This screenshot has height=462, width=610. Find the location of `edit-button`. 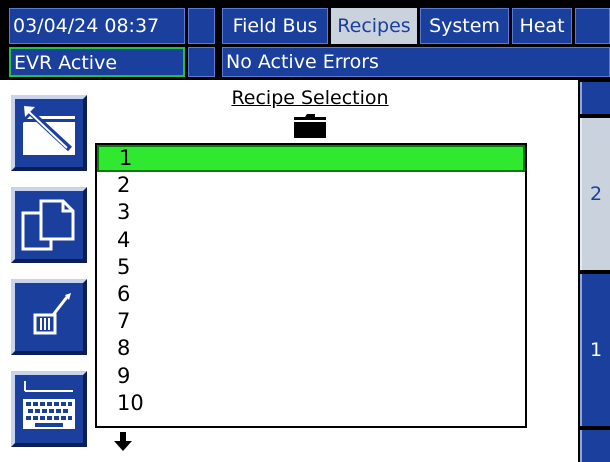

edit-button is located at coordinates (49, 317).